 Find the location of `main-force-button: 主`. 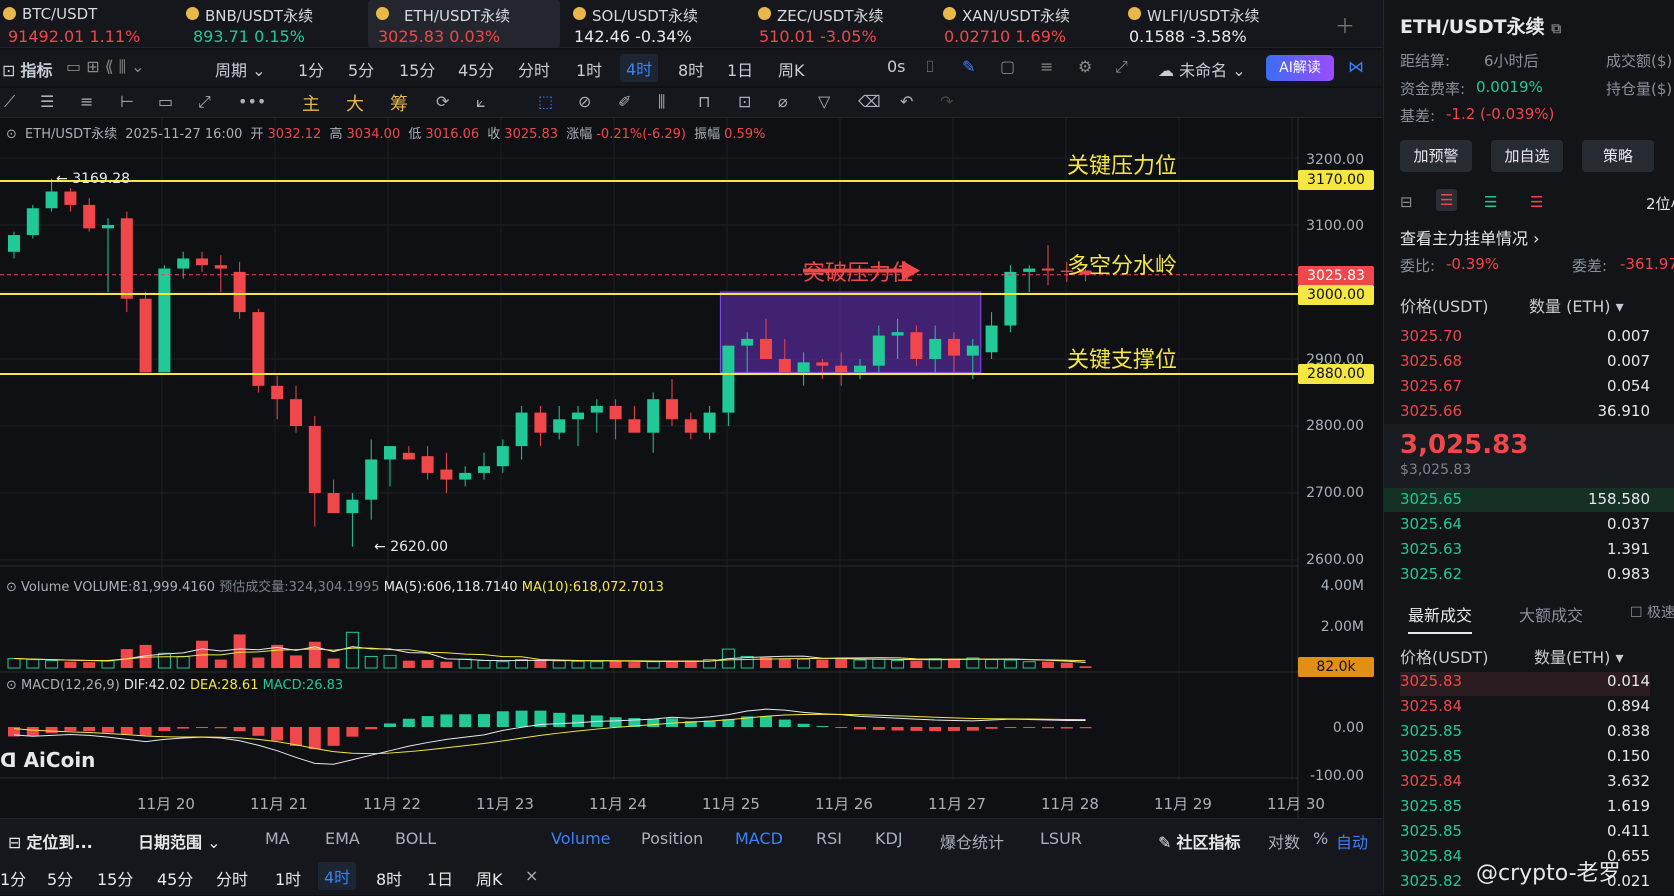

main-force-button: 主 is located at coordinates (311, 103).